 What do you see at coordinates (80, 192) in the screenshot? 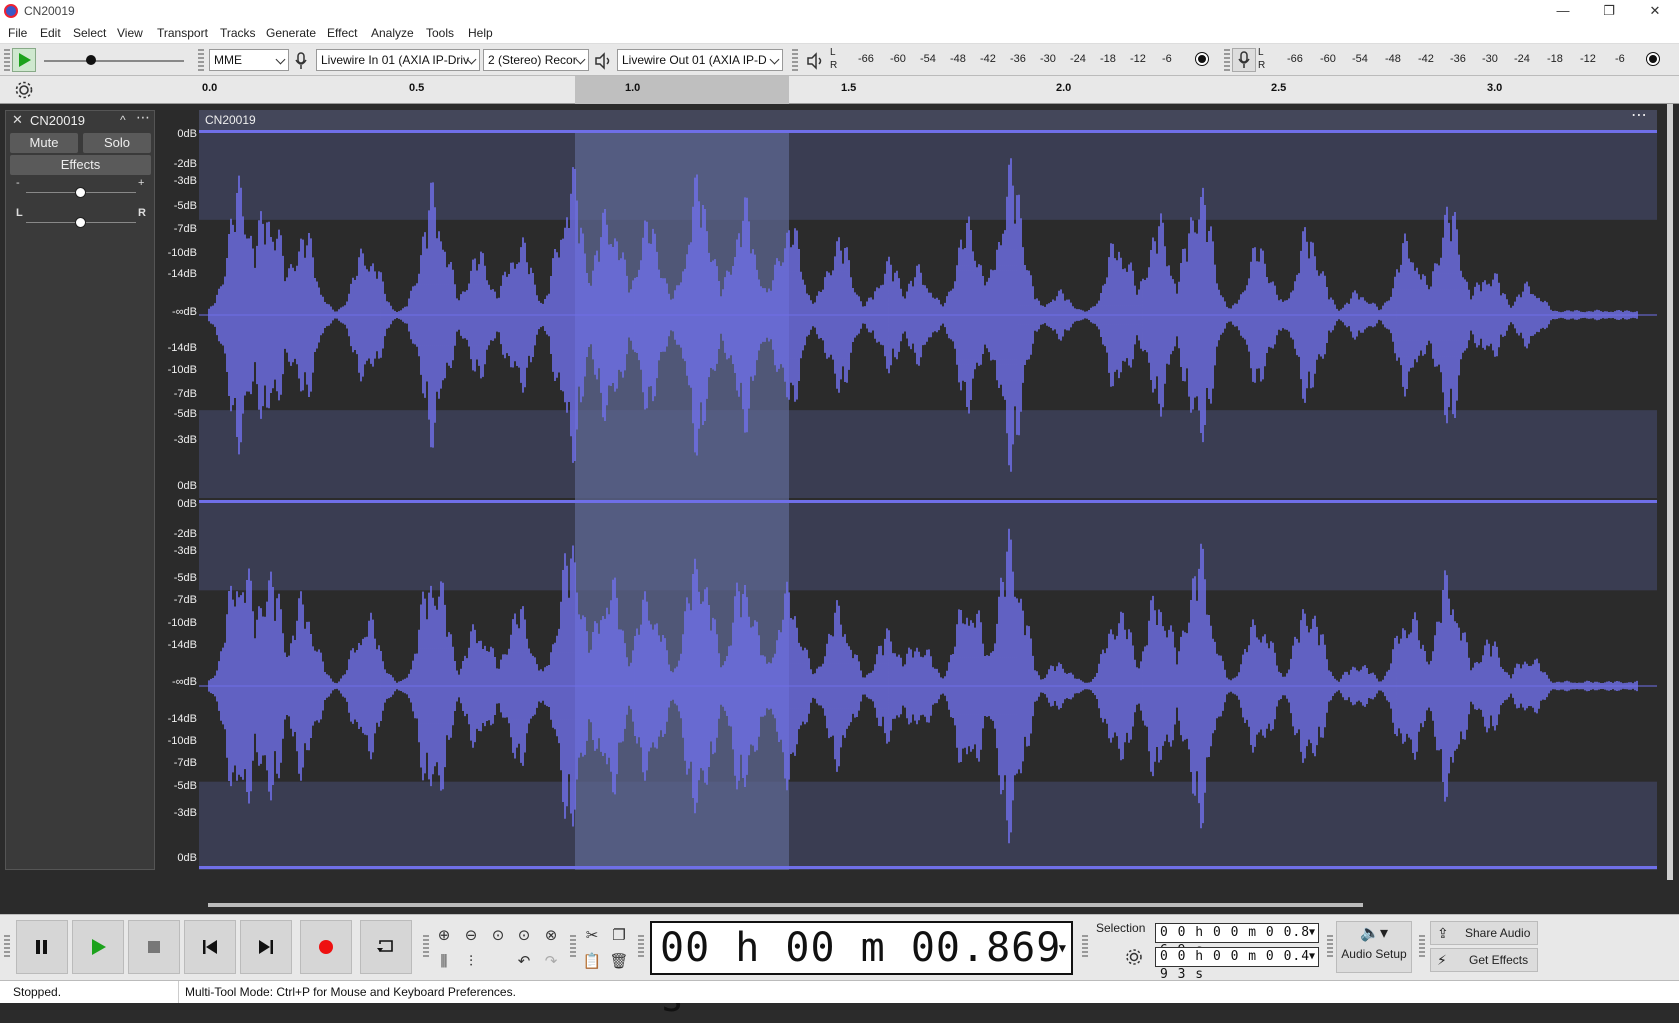
I see `gain-slider-thumb` at bounding box center [80, 192].